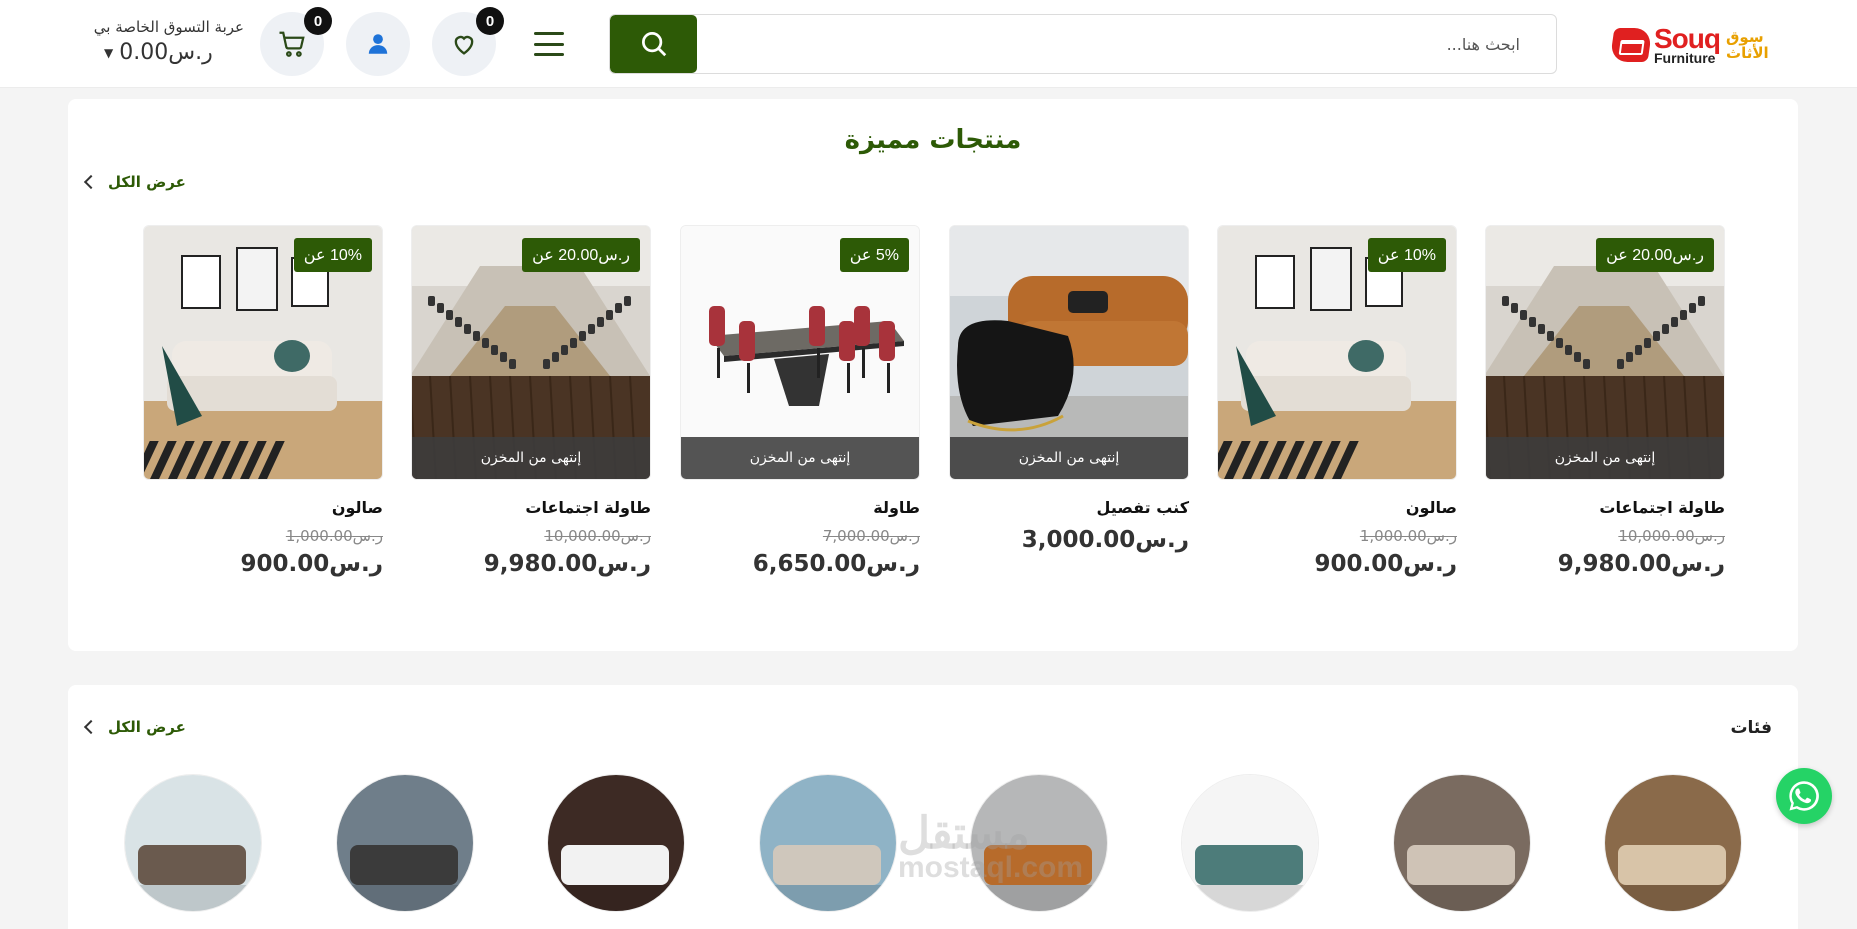 This screenshot has height=929, width=1857. I want to click on search-icon, so click(653, 44).